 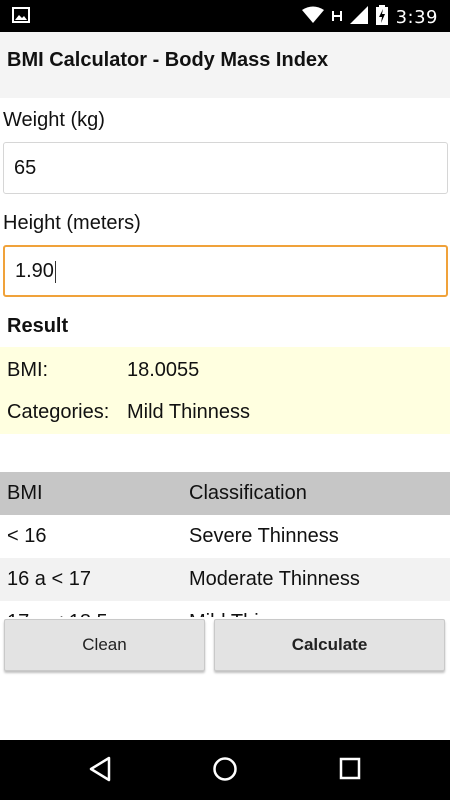 What do you see at coordinates (189, 412) in the screenshot?
I see `category-value: Mild Thinness` at bounding box center [189, 412].